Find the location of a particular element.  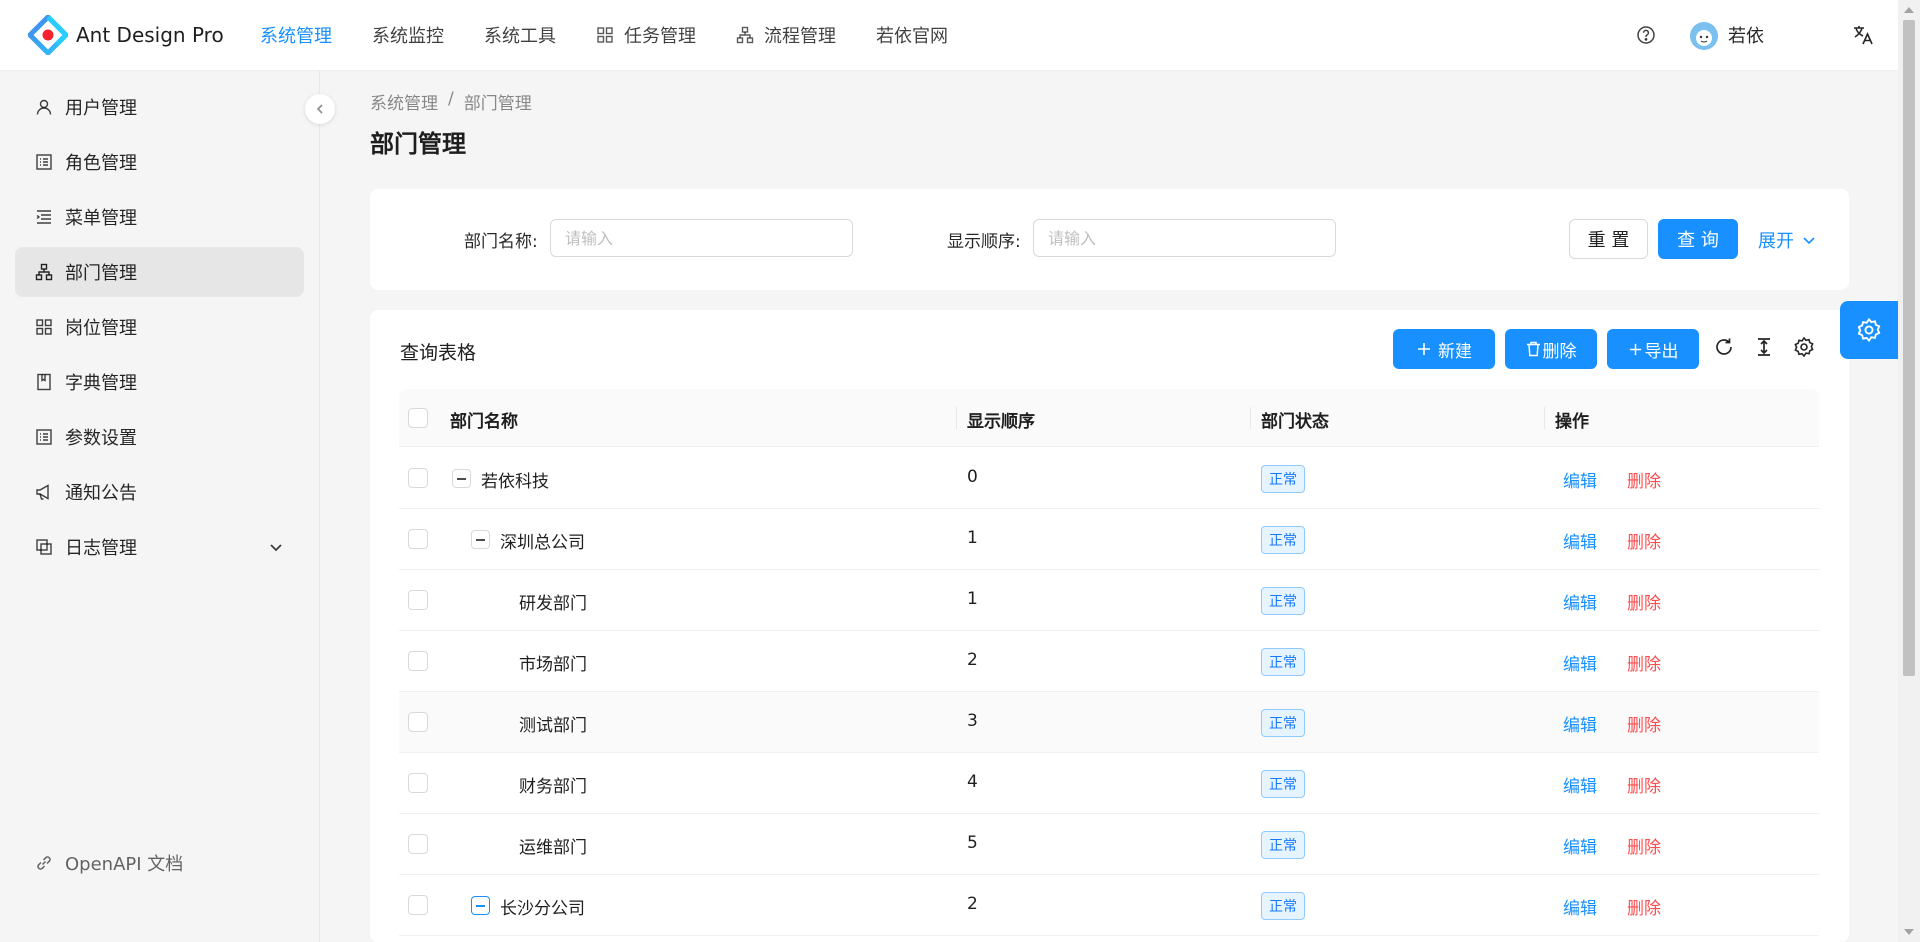

export-button: 导出 is located at coordinates (1653, 349).